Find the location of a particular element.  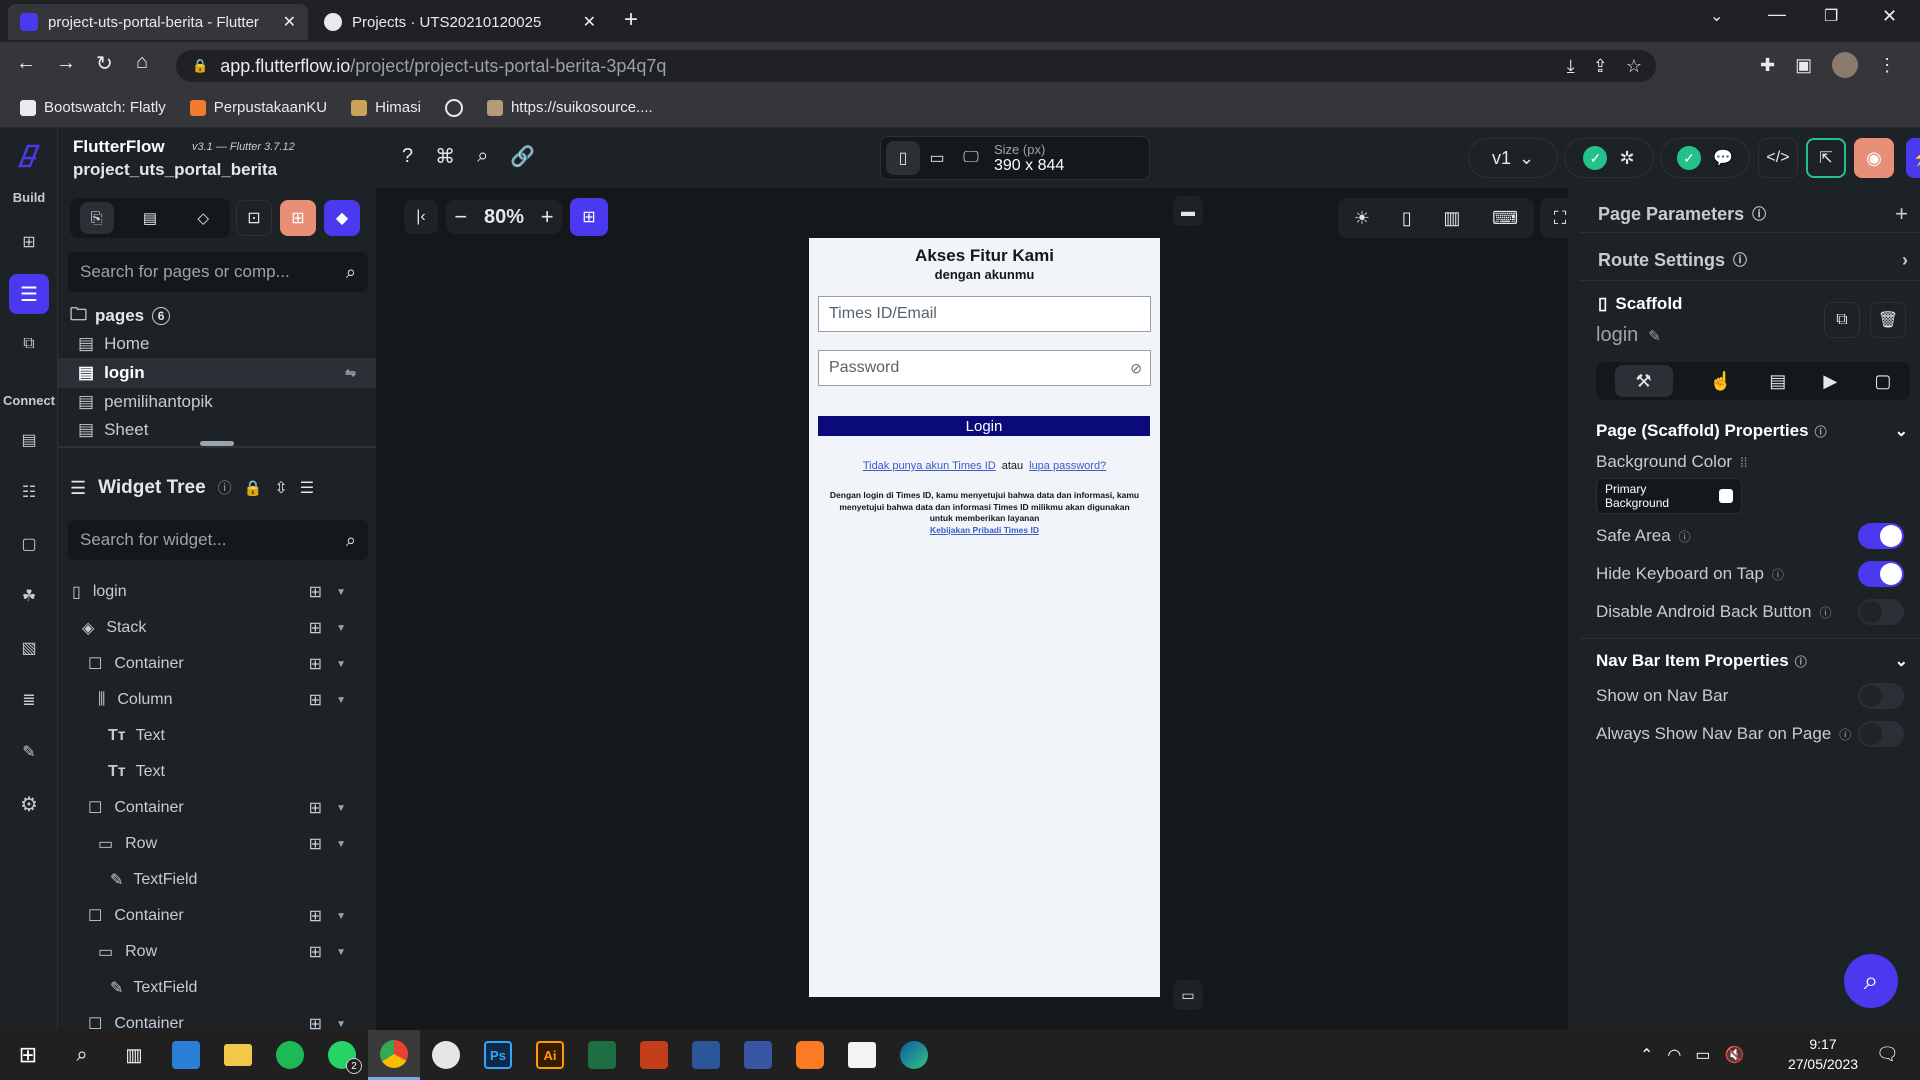

new-folder-icon: ⊡ is located at coordinates (254, 218).